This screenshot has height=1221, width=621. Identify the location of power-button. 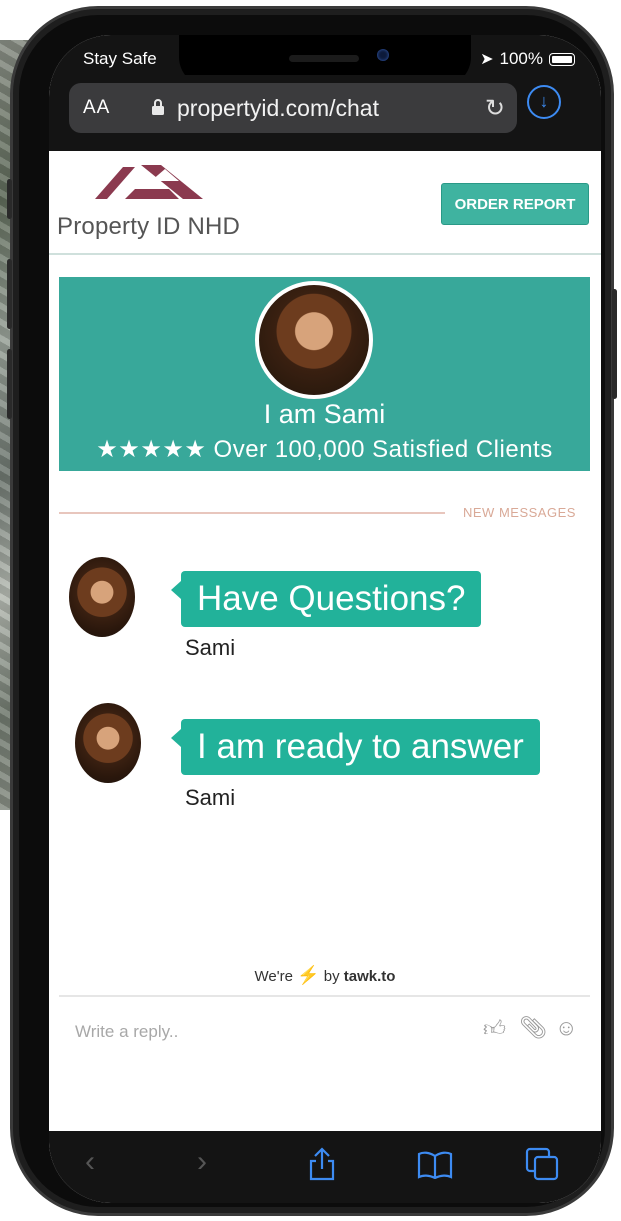
(614, 344).